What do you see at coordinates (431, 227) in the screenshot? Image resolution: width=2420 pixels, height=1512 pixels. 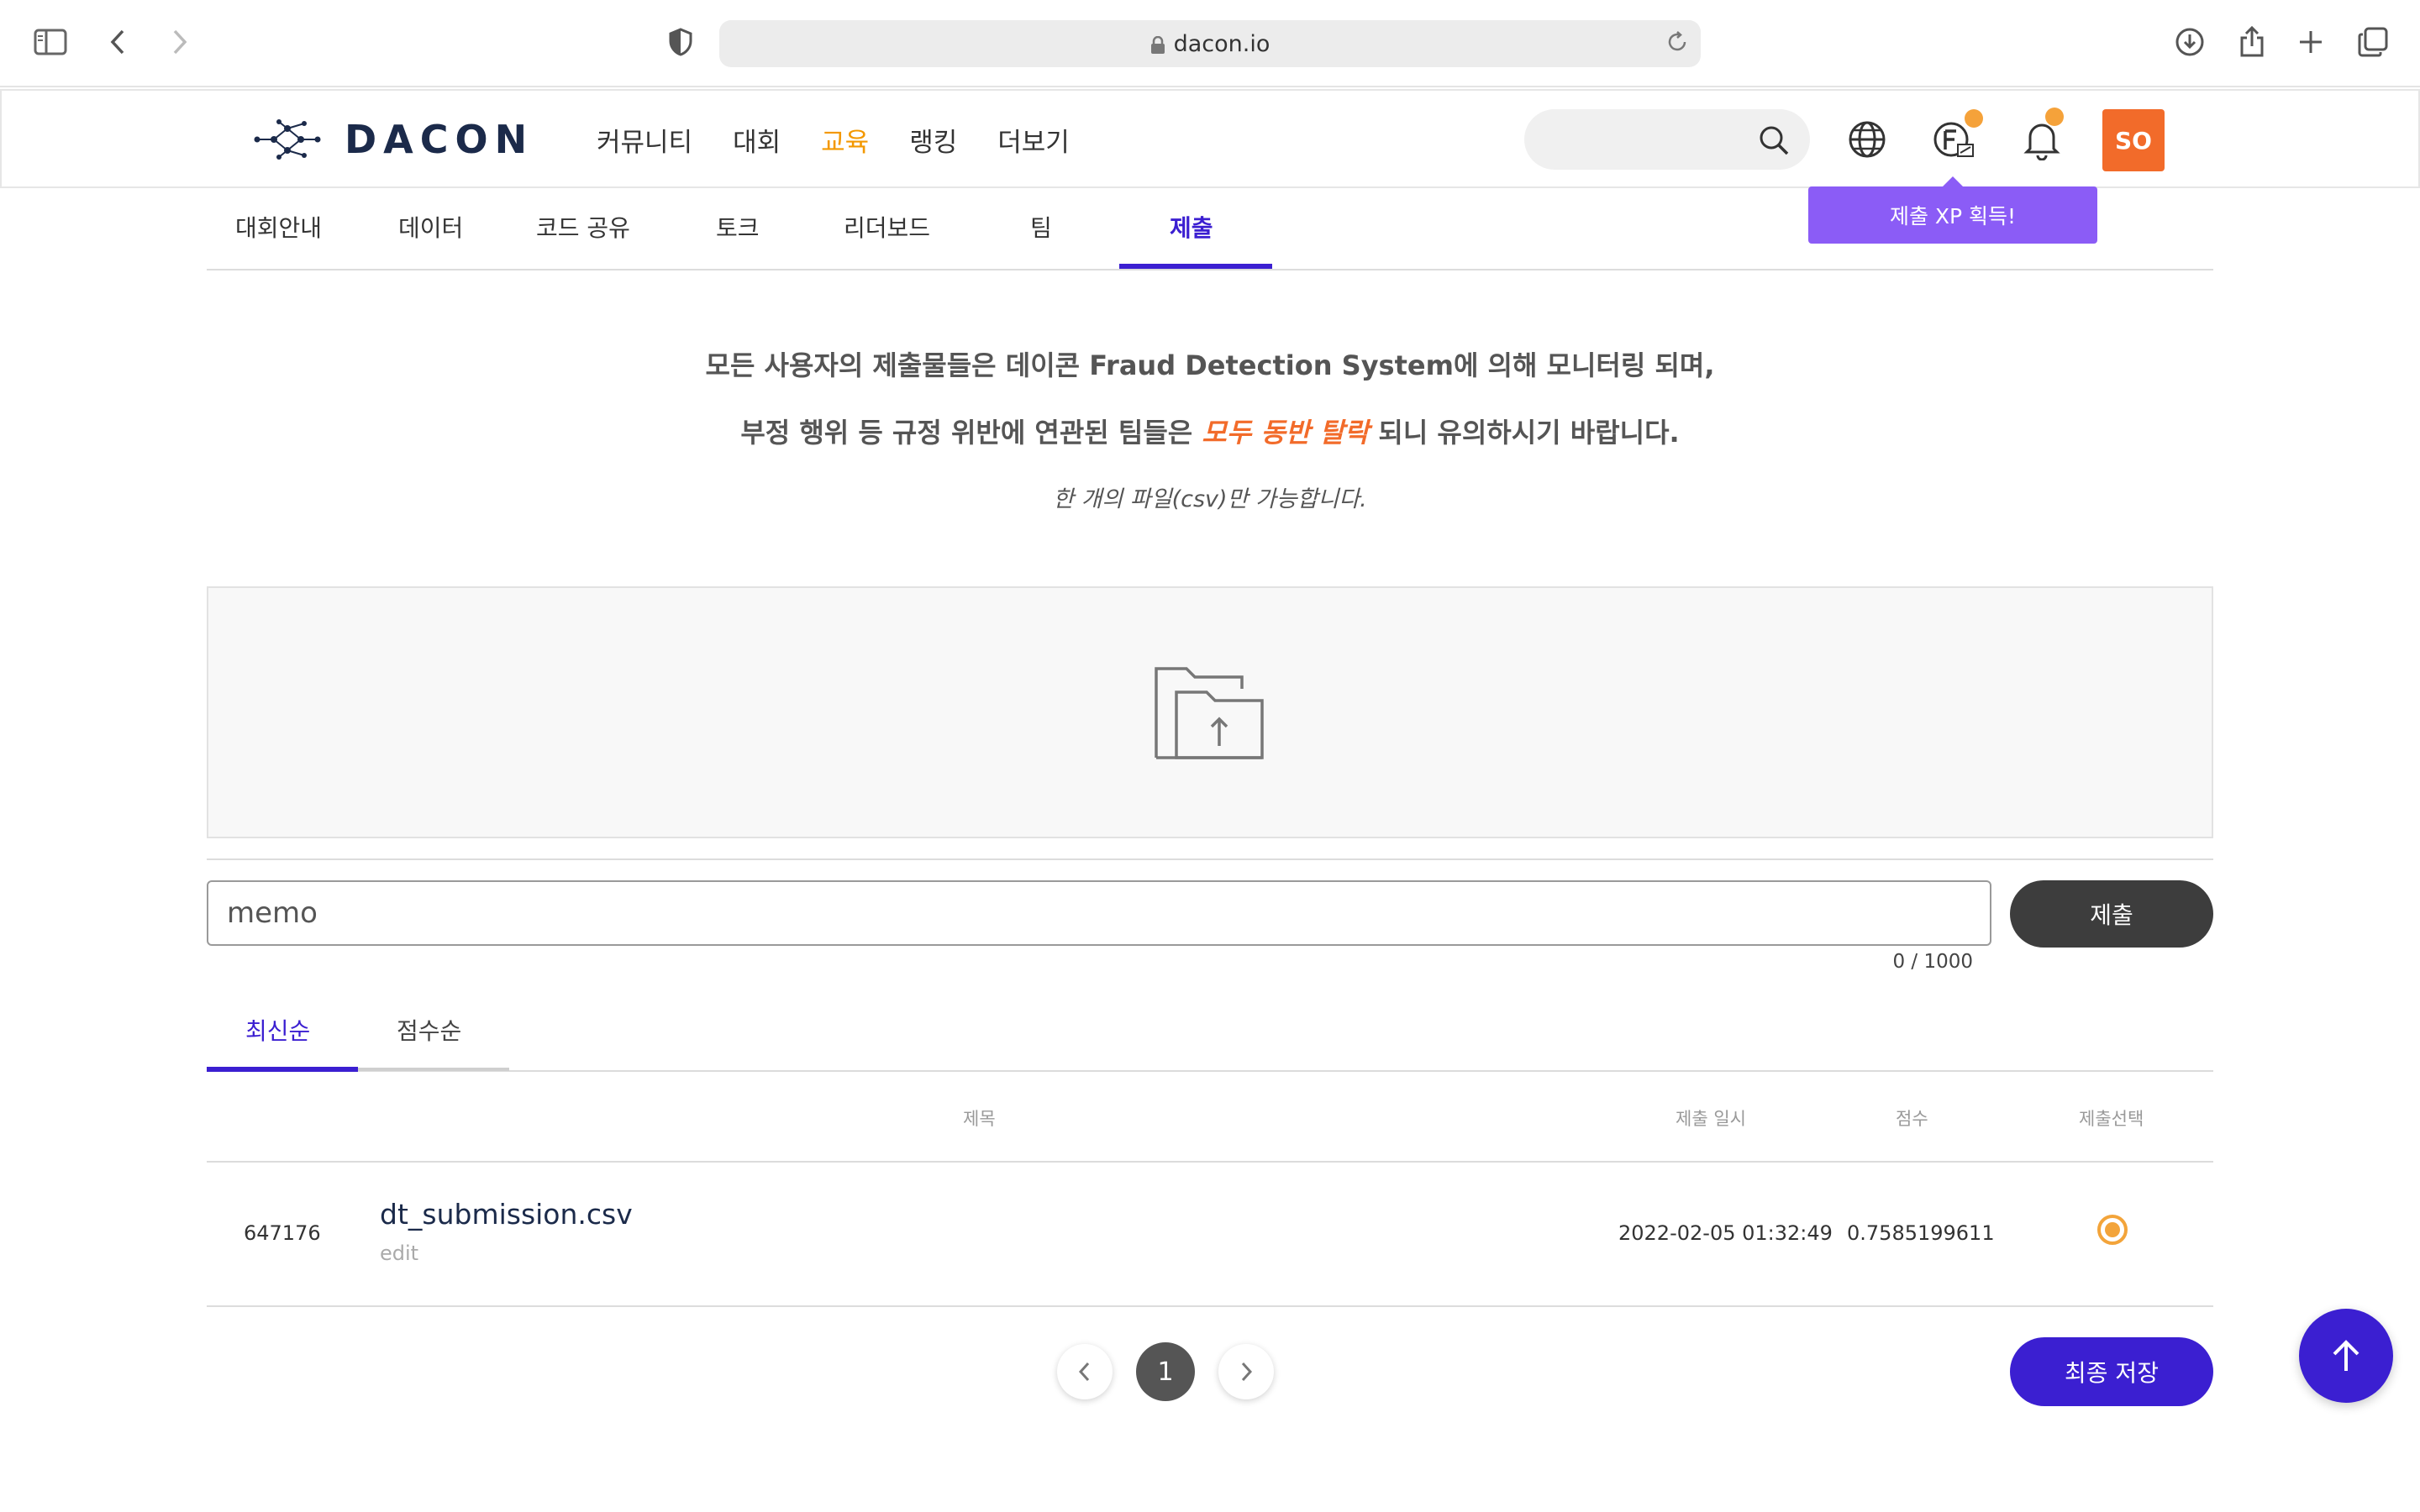 I see `tab-data: 데이터` at bounding box center [431, 227].